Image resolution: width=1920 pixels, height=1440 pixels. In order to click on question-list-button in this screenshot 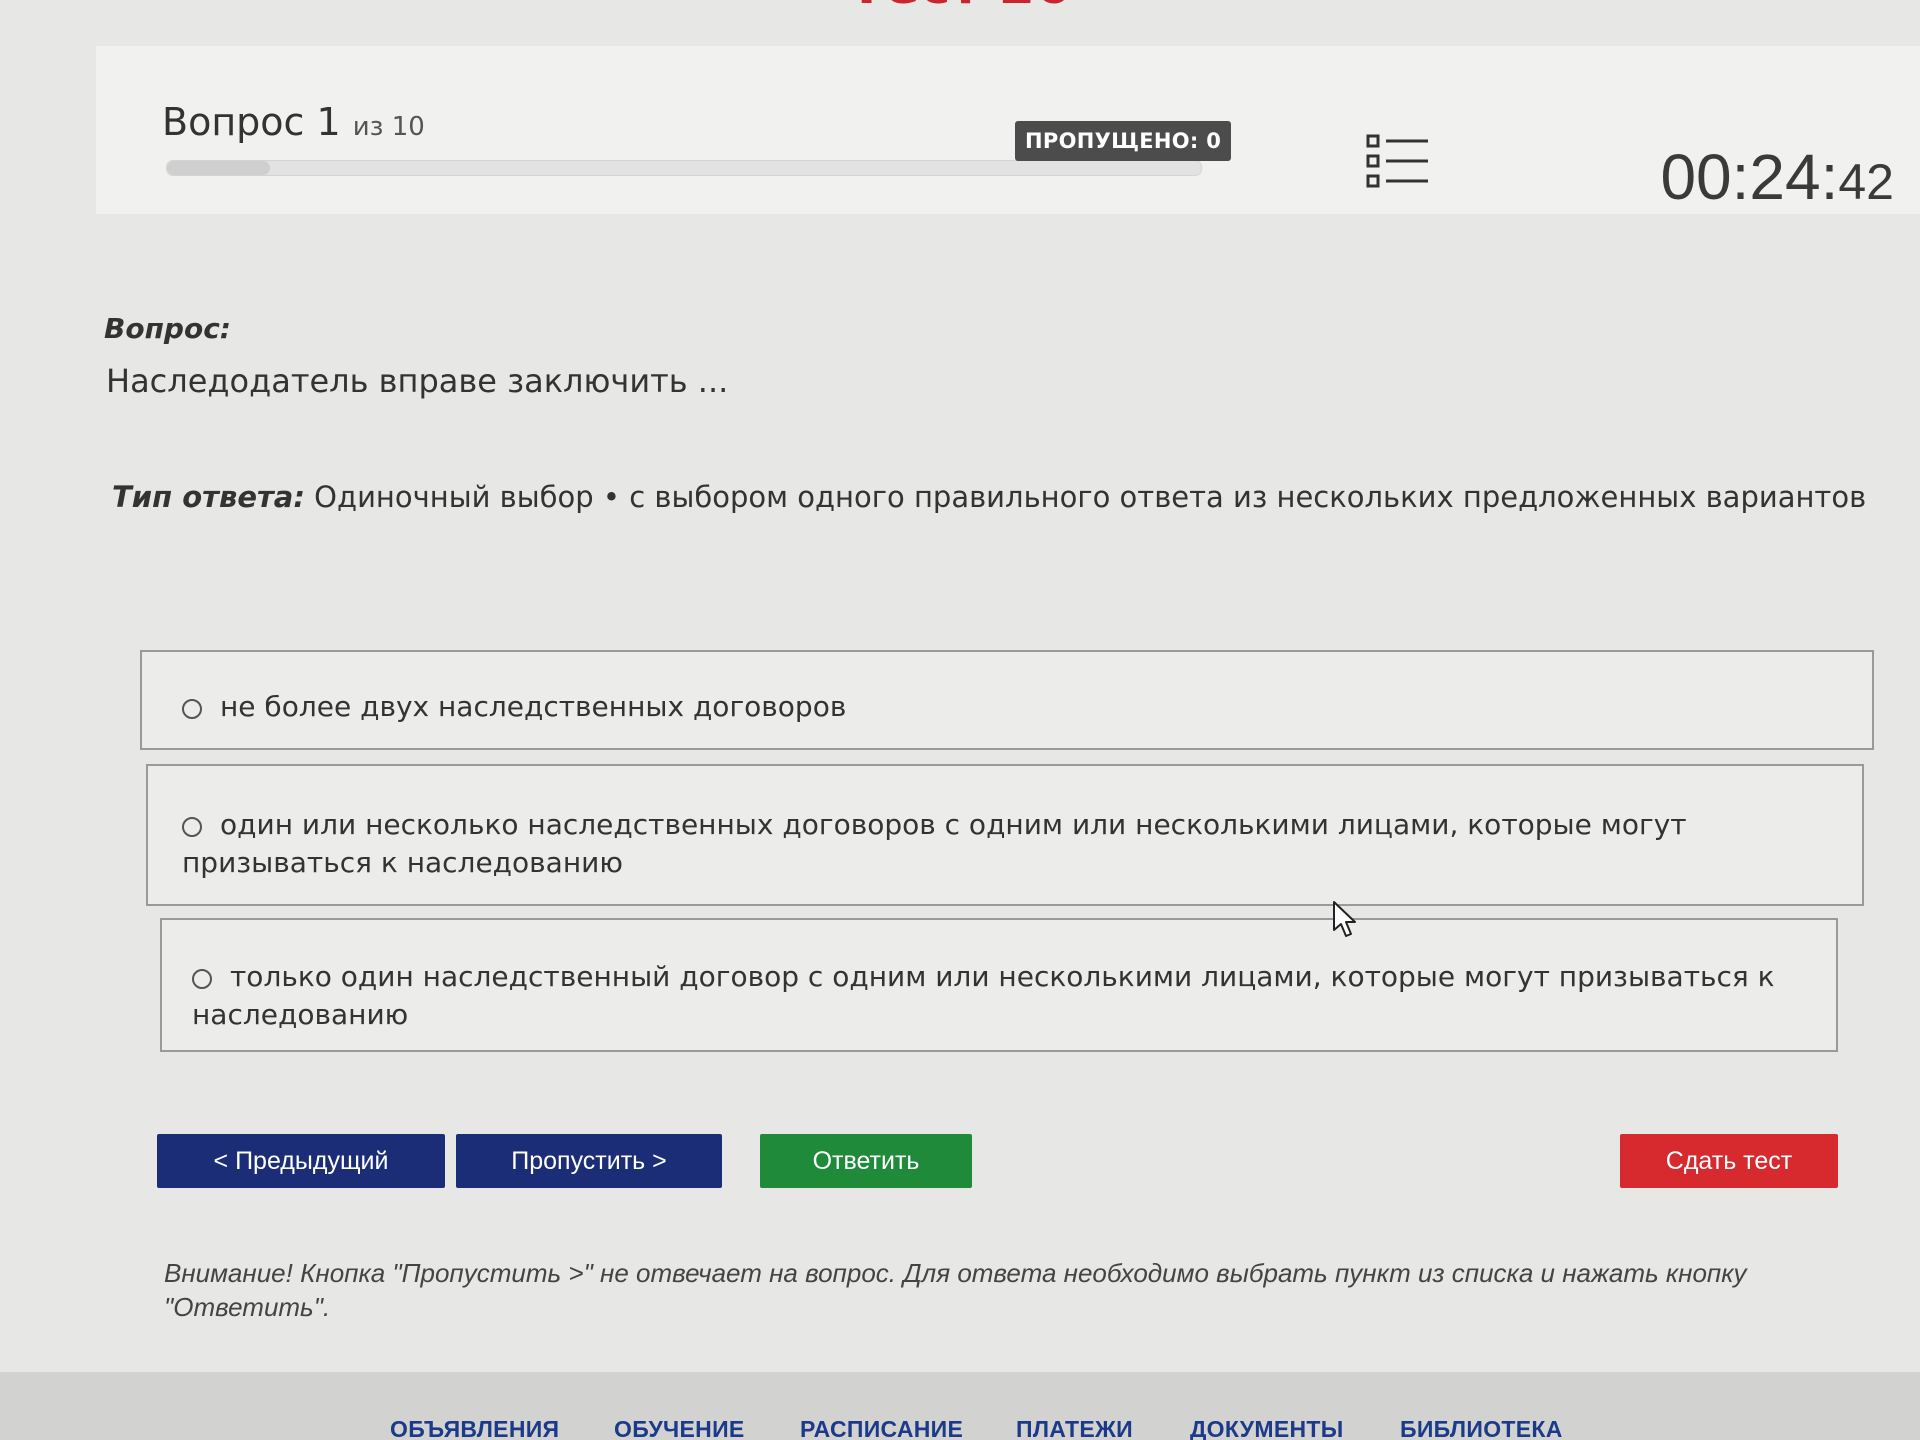, I will do `click(1398, 161)`.